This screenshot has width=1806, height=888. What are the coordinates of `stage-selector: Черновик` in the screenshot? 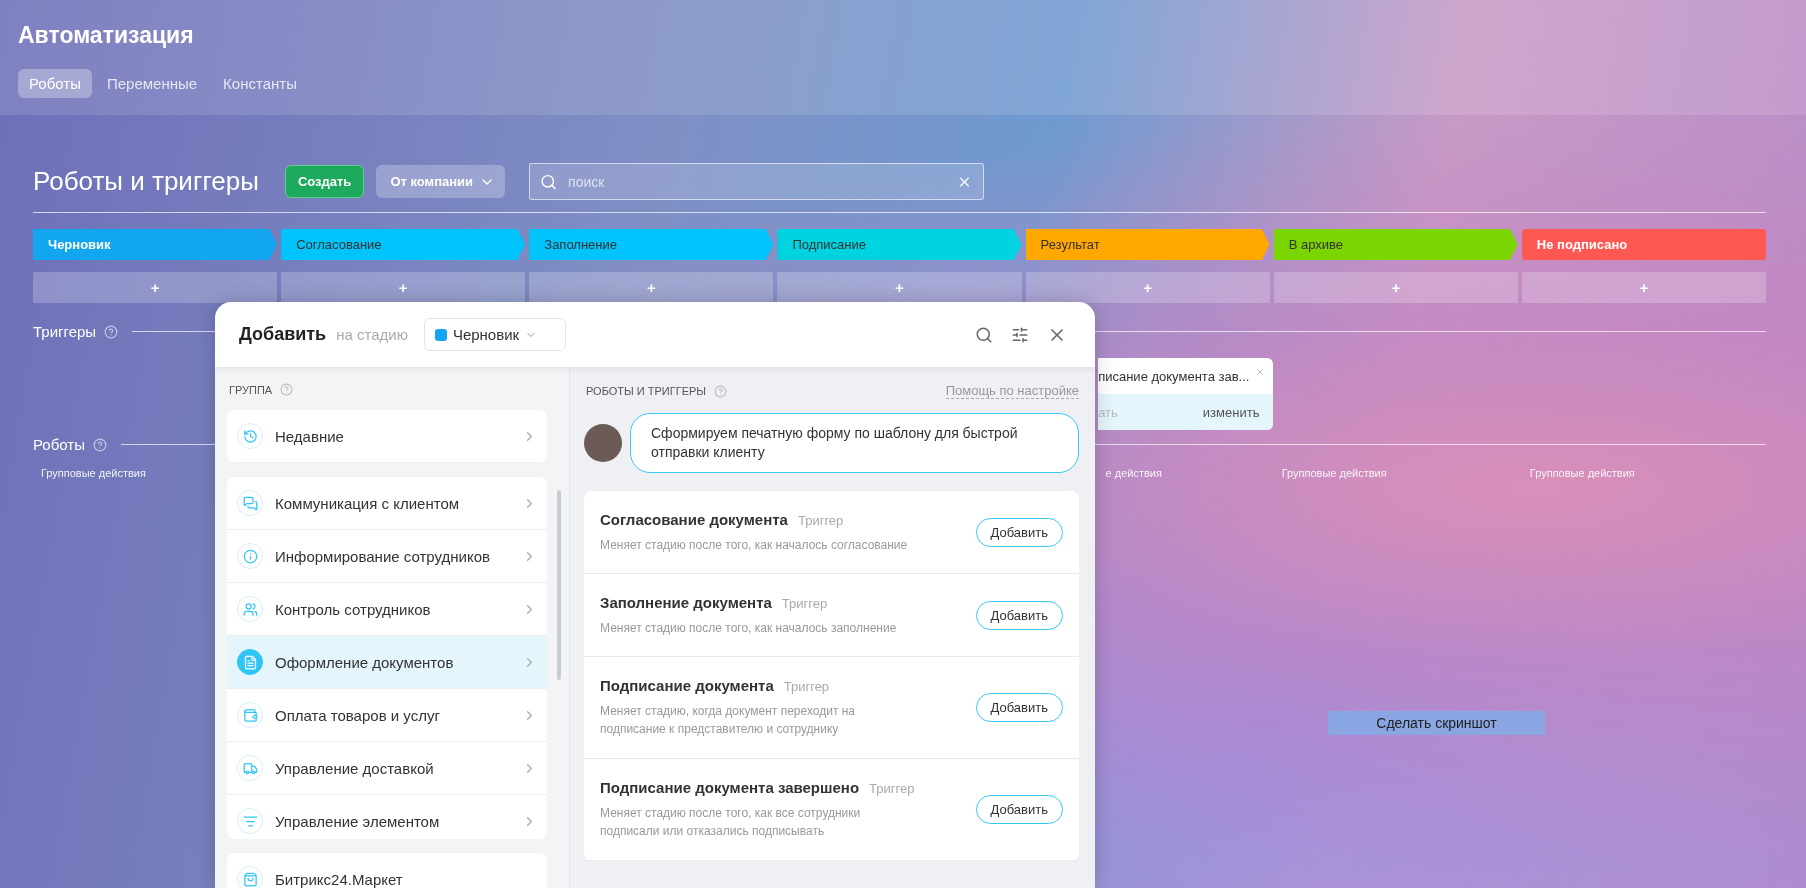 It's located at (495, 334).